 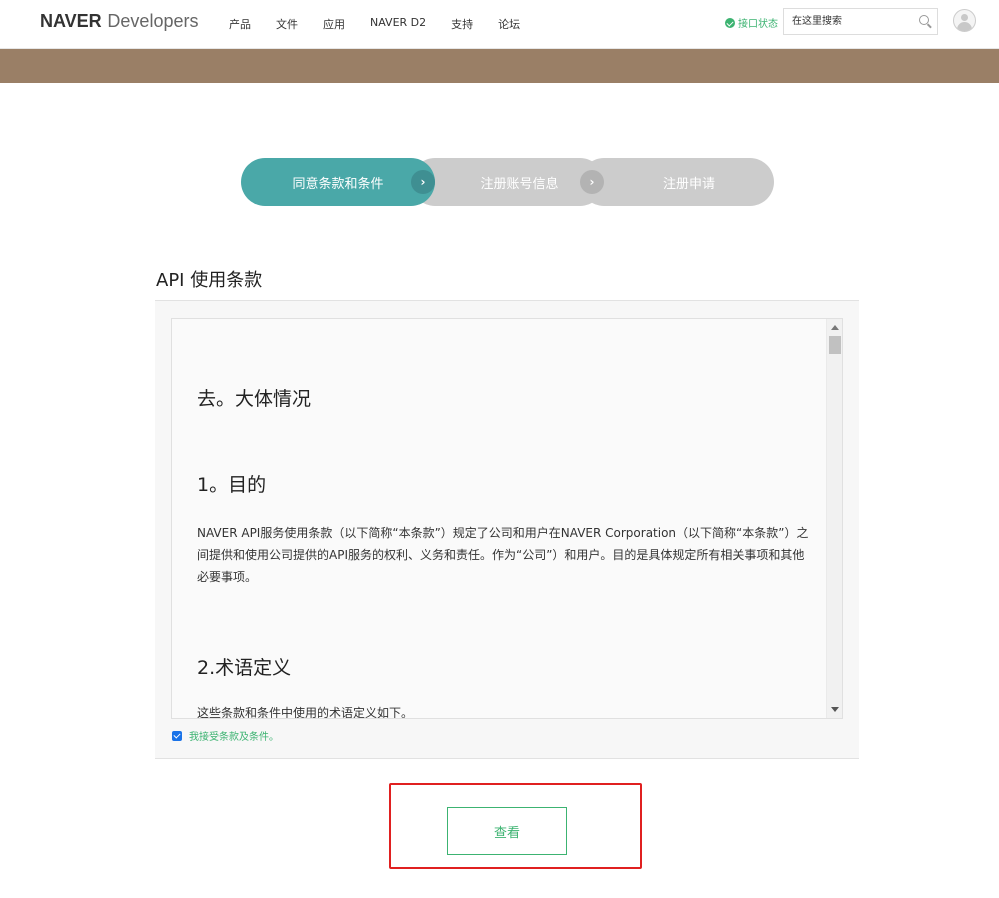 I want to click on step-register-application: 注册申请, so click(x=677, y=182).